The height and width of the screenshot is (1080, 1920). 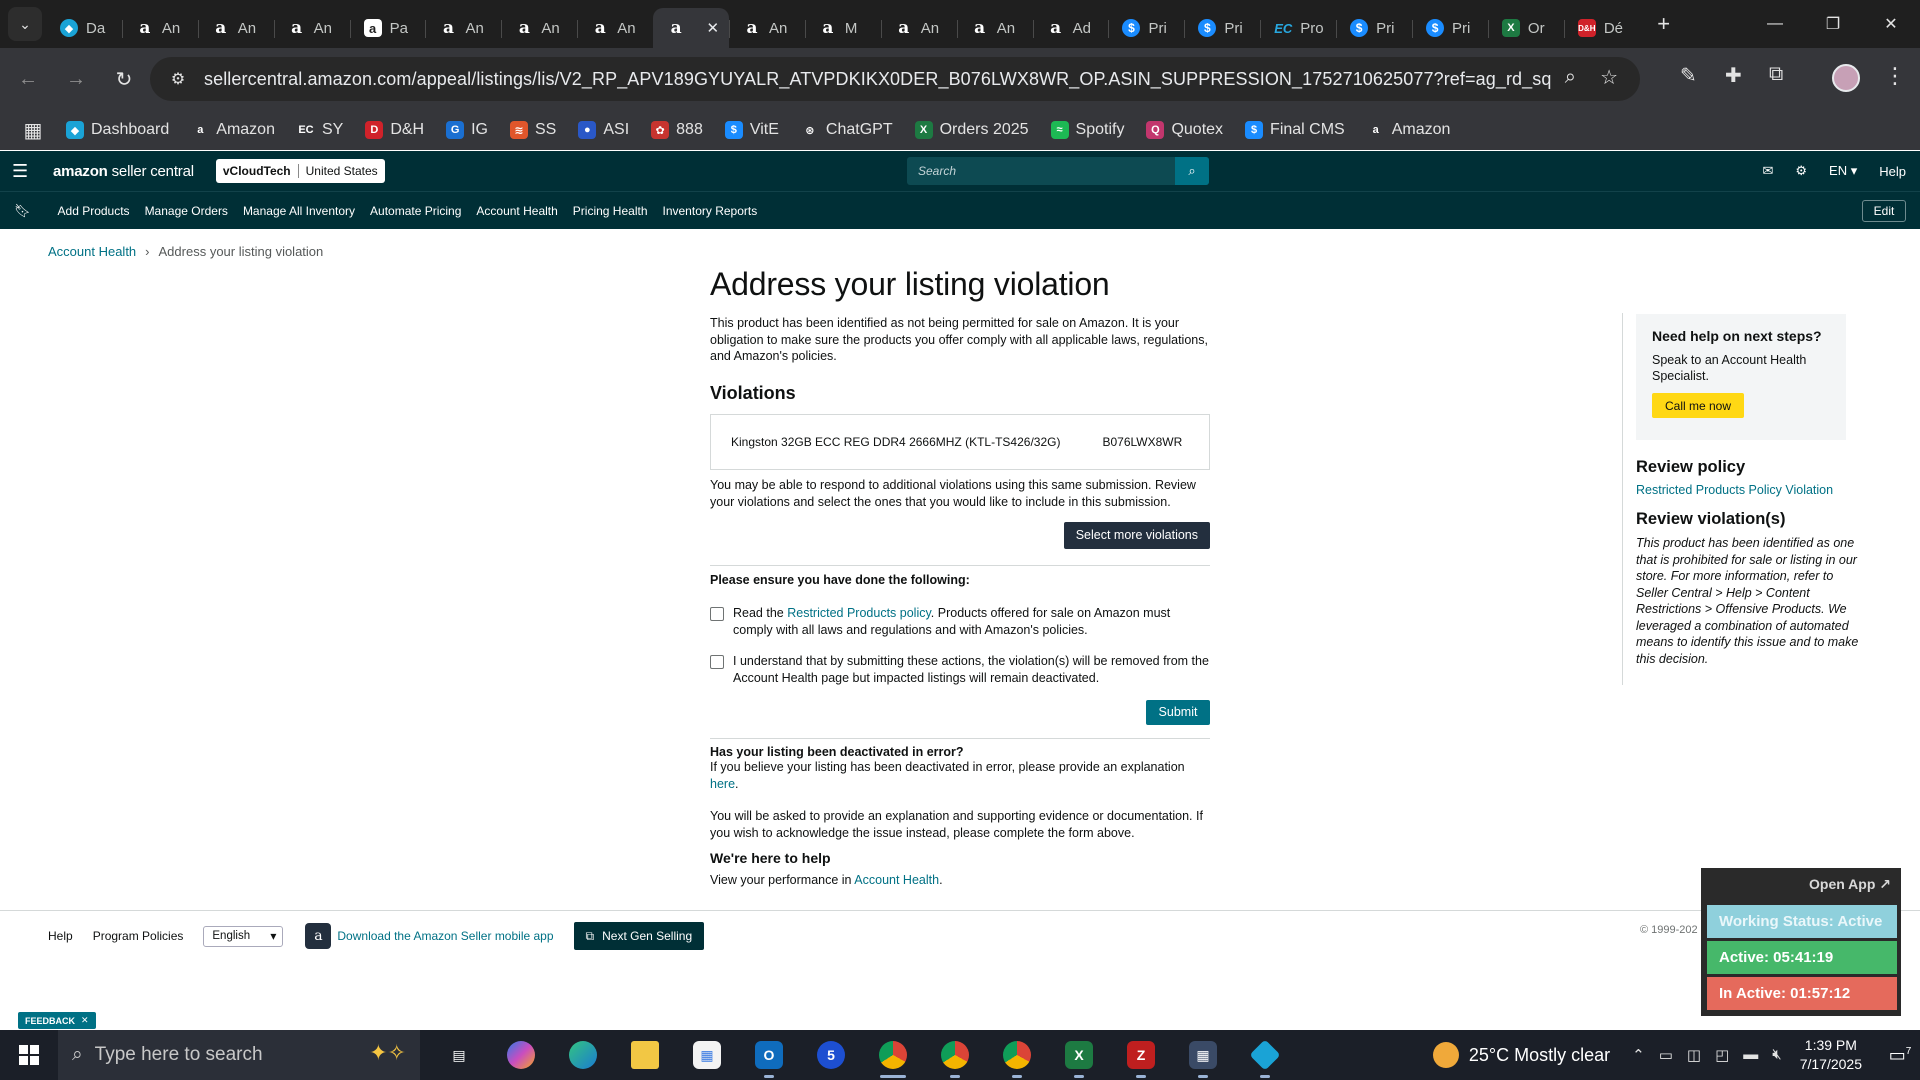 What do you see at coordinates (583, 1055) in the screenshot?
I see `edge-icon` at bounding box center [583, 1055].